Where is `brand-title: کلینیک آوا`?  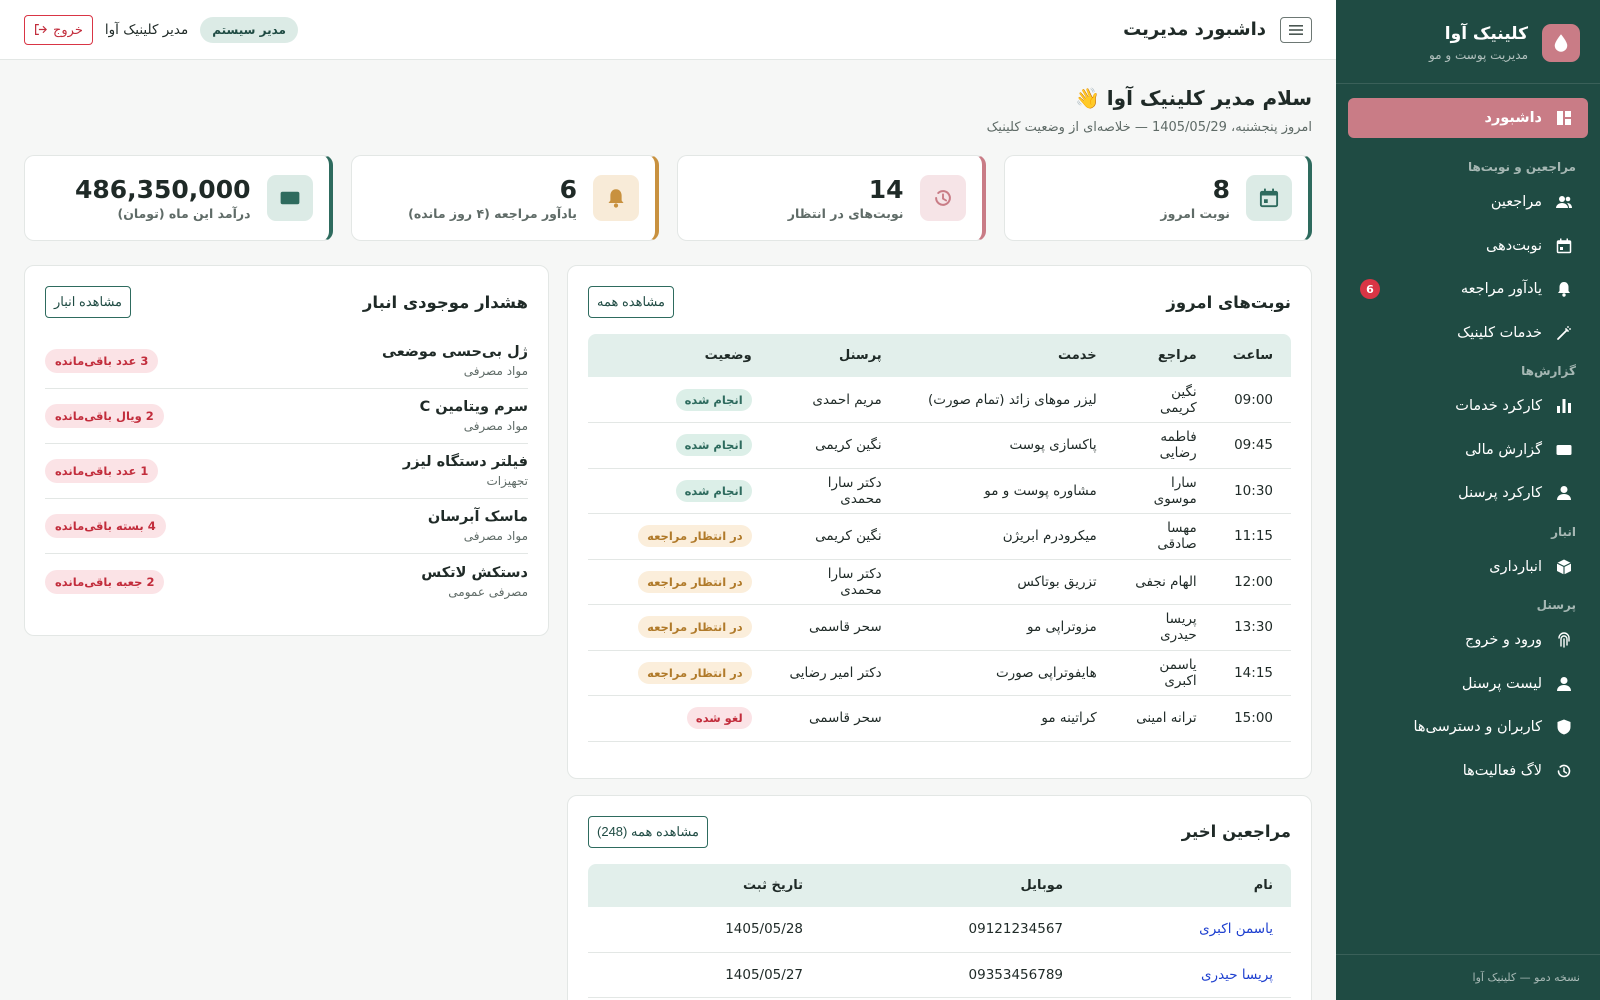 brand-title: کلینیک آوا is located at coordinates (1486, 33).